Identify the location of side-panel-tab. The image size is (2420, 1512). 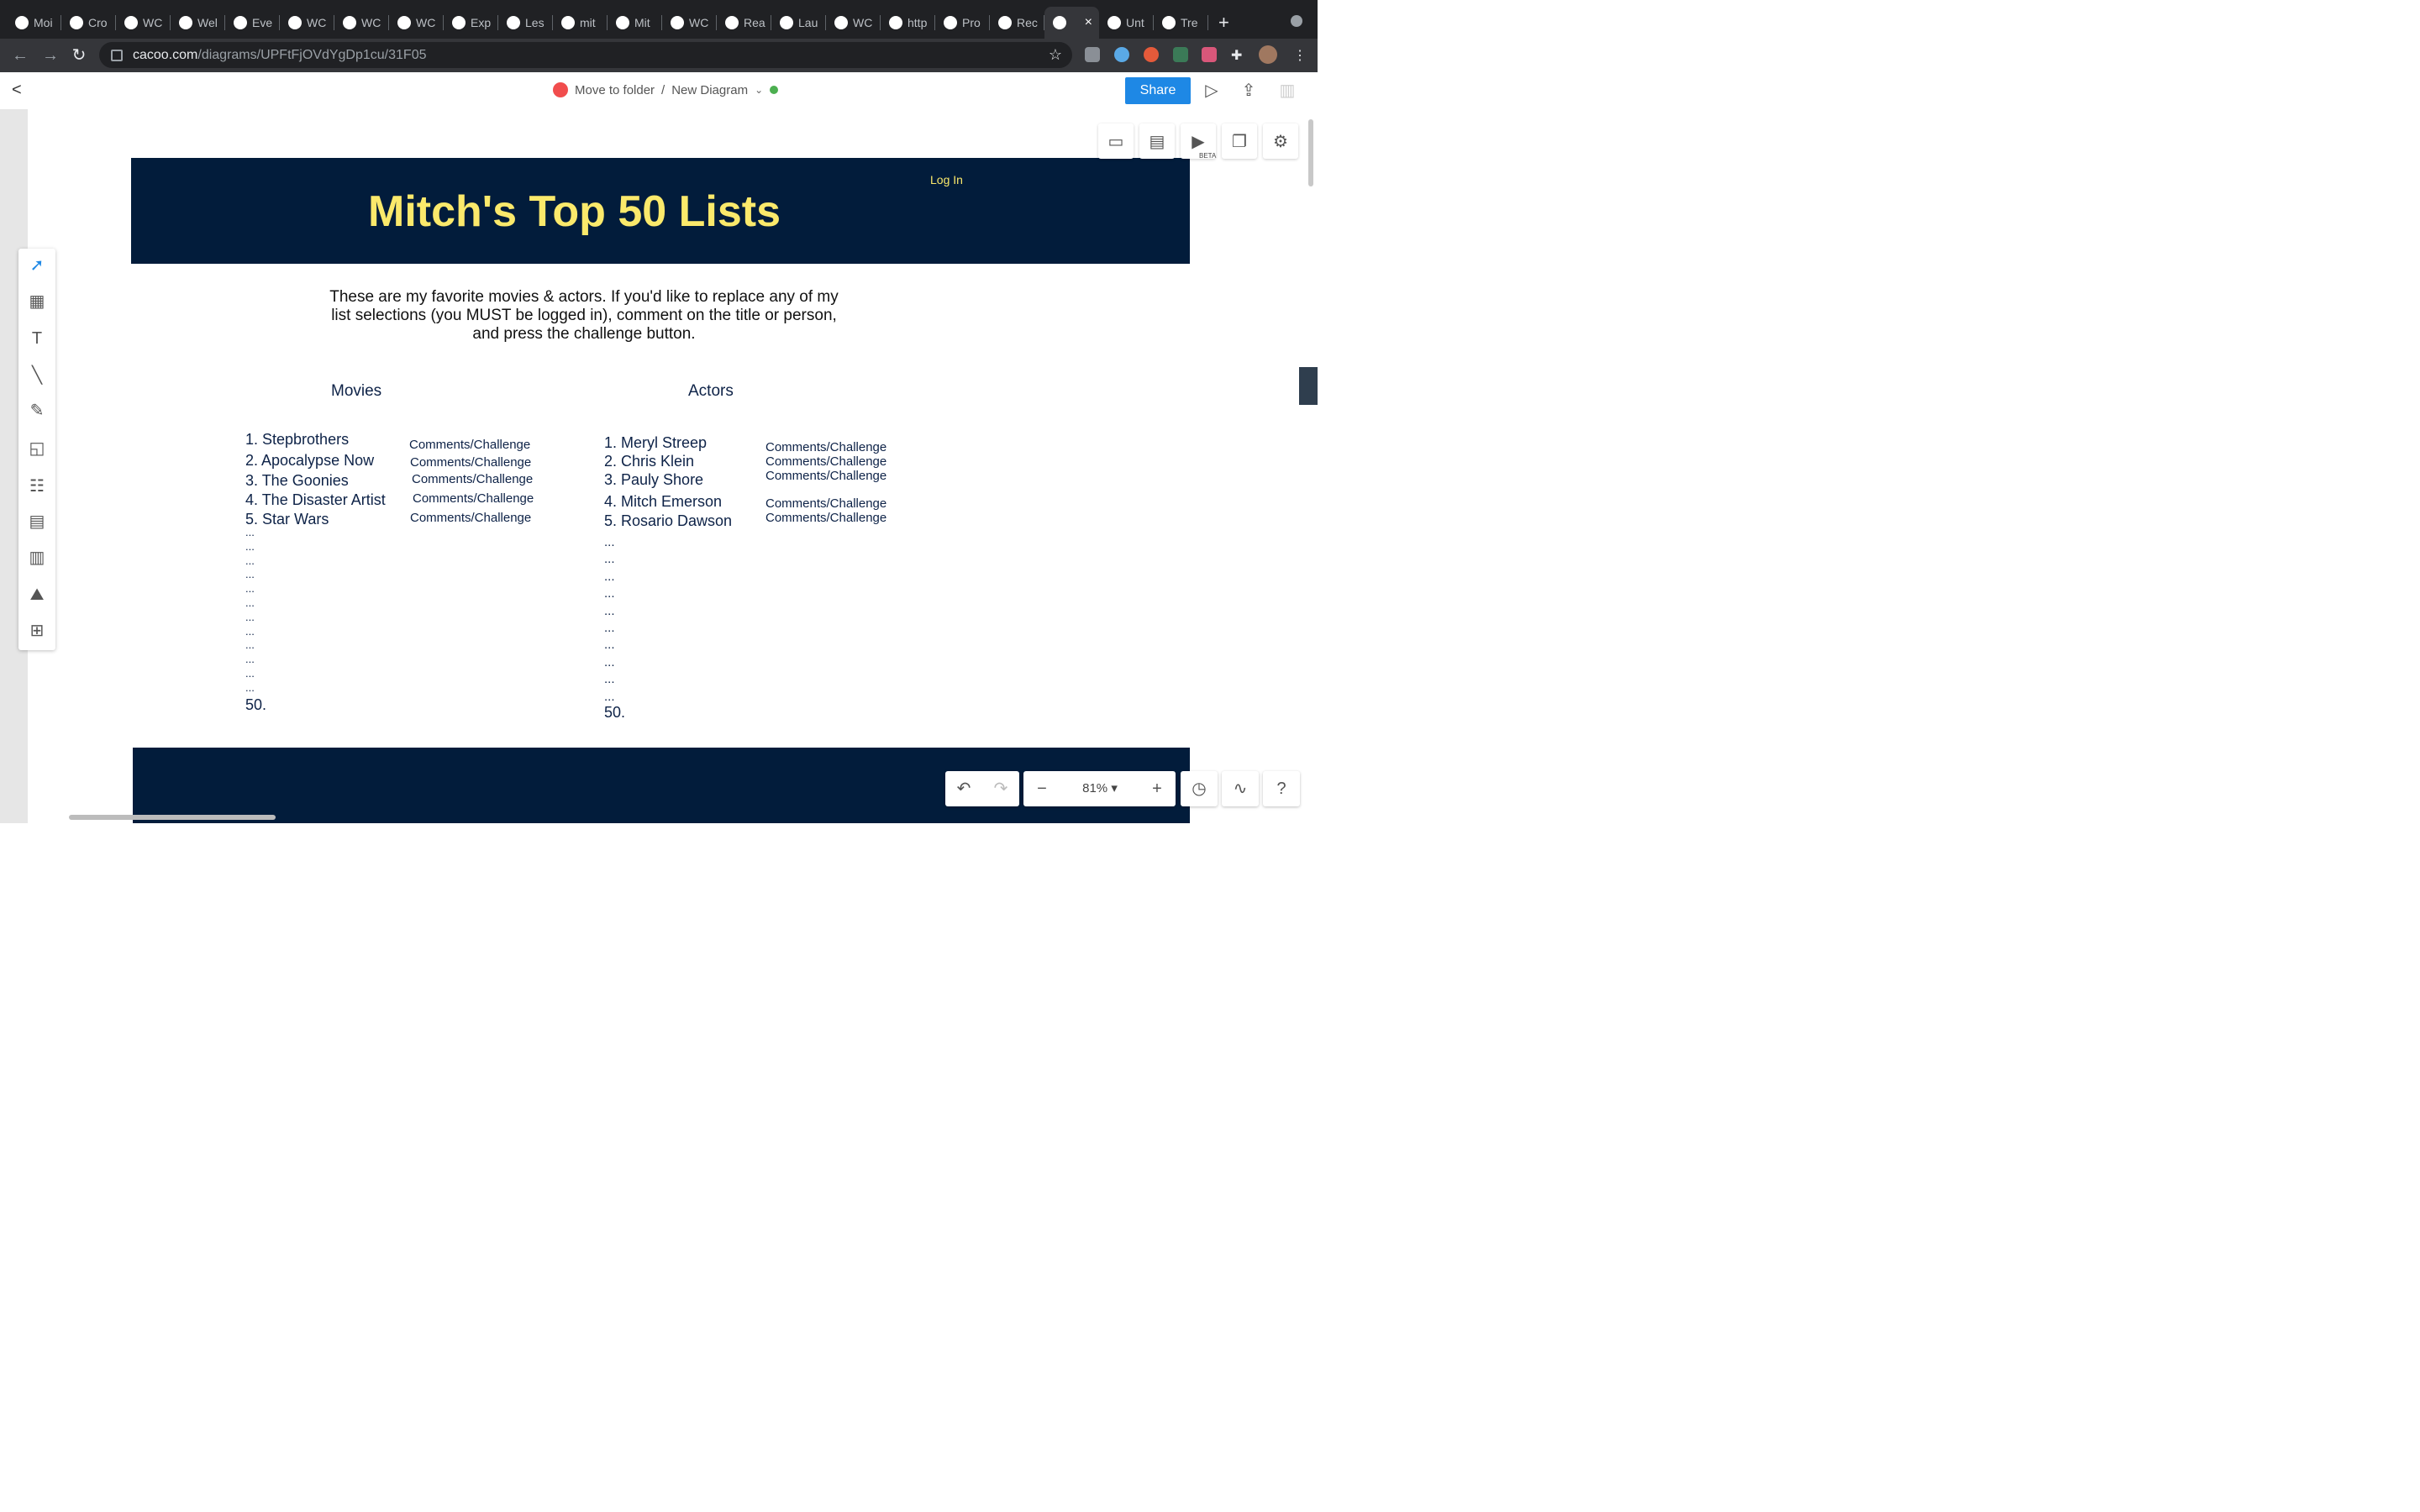
(1308, 386).